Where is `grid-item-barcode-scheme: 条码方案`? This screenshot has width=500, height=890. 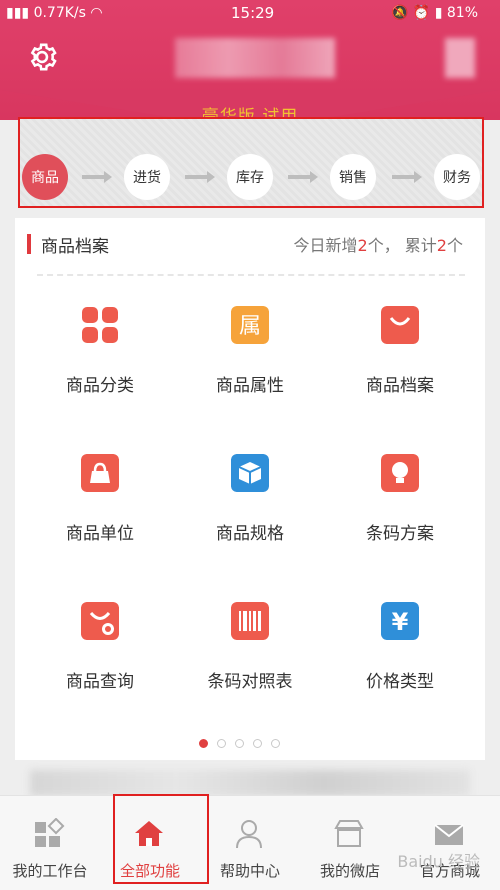
grid-item-barcode-scheme: 条码方案 is located at coordinates (400, 519).